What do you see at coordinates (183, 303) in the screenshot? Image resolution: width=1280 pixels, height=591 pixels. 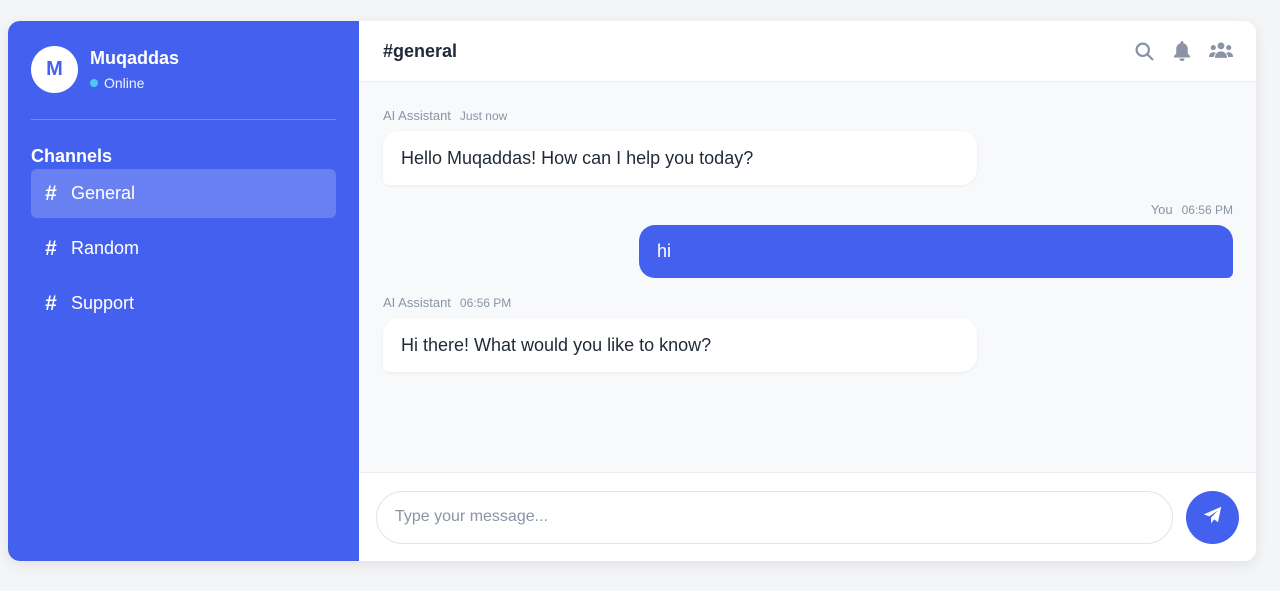 I see `channel-item-support: # Support` at bounding box center [183, 303].